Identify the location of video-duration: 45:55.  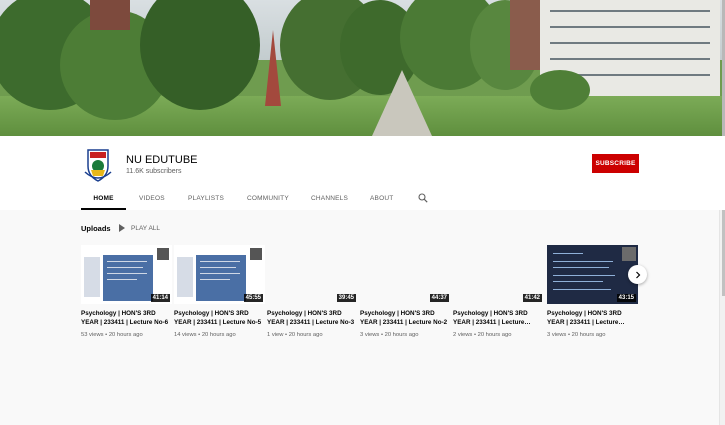
(253, 298).